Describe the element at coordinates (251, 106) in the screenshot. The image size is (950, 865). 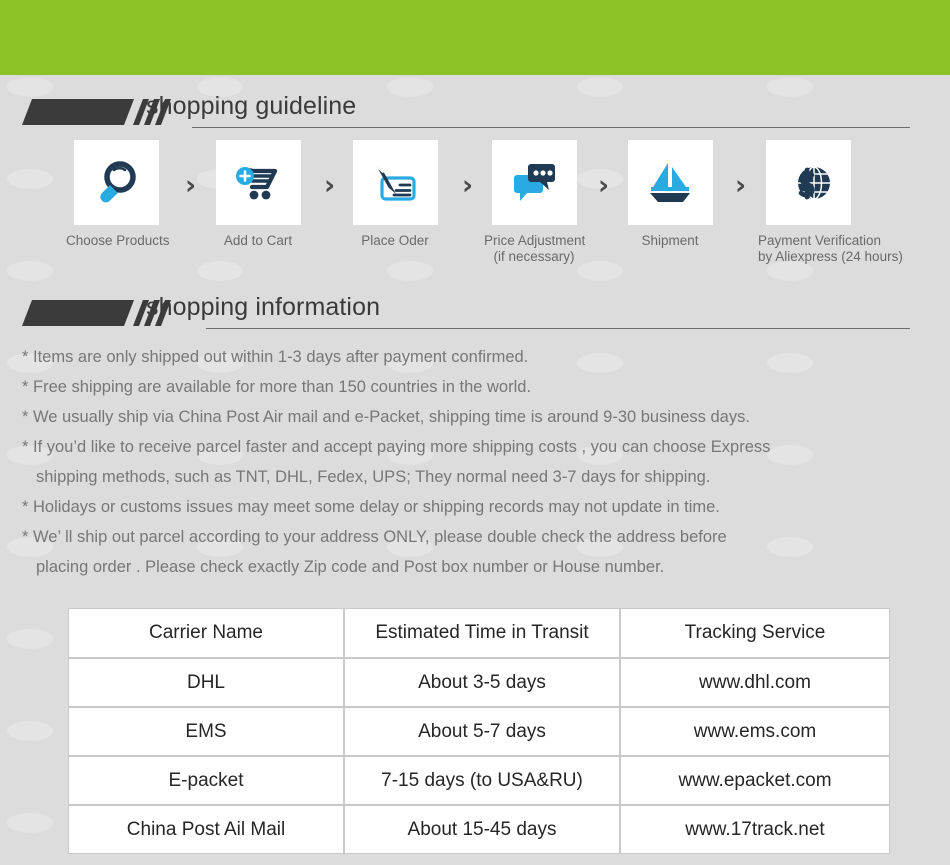
I see `section-title-guideline: shopping guideline` at that location.